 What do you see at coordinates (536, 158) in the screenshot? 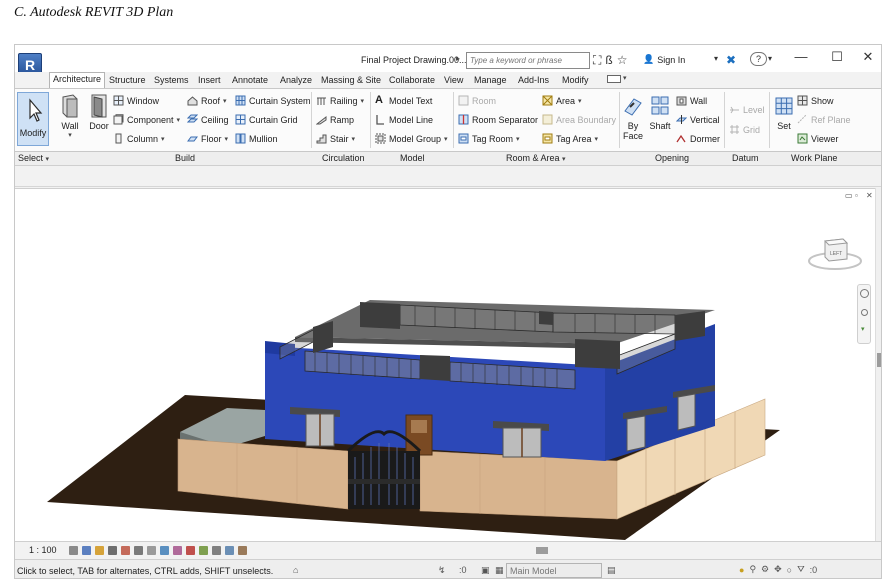
I see `room-area-panel-title: Room & Area ▾` at bounding box center [536, 158].